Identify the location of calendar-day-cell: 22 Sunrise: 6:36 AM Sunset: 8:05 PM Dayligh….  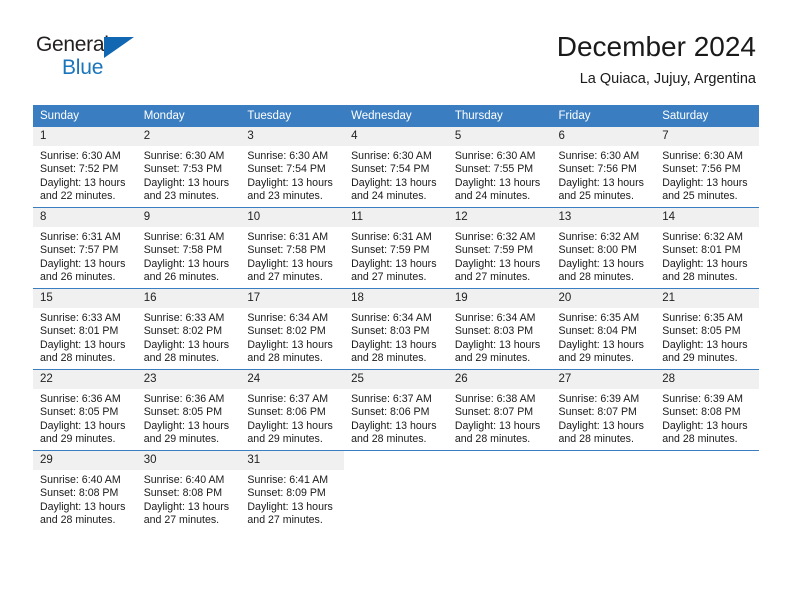
(85, 410).